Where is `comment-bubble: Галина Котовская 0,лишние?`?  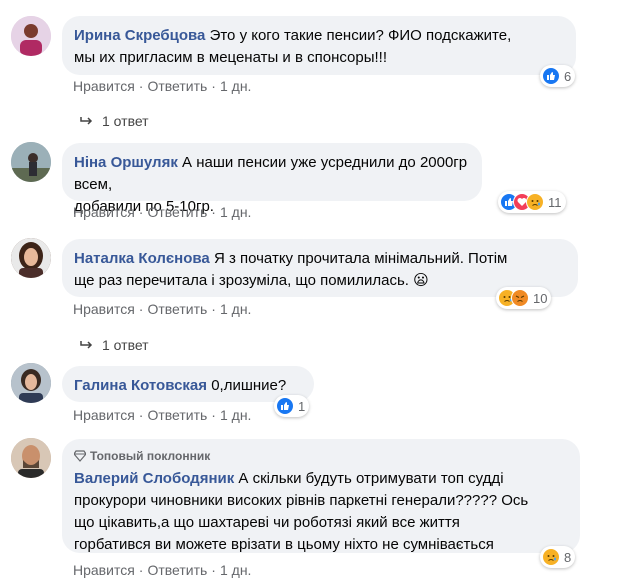 comment-bubble: Галина Котовская 0,лишние? is located at coordinates (188, 384).